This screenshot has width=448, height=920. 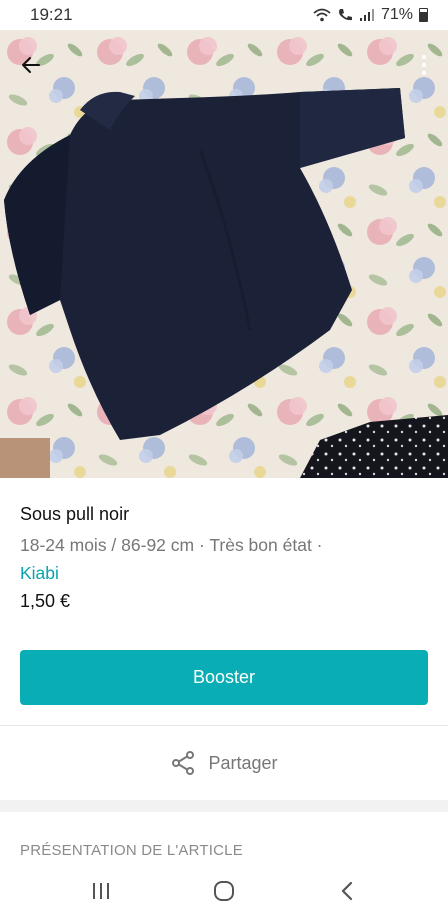 I want to click on share-button: Partager, so click(x=224, y=763).